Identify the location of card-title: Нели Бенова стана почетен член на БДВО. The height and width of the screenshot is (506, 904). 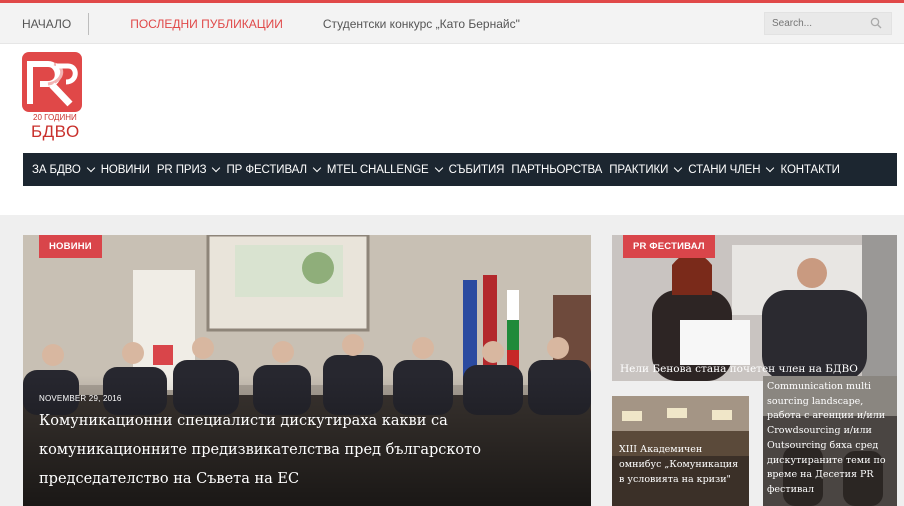
(739, 369).